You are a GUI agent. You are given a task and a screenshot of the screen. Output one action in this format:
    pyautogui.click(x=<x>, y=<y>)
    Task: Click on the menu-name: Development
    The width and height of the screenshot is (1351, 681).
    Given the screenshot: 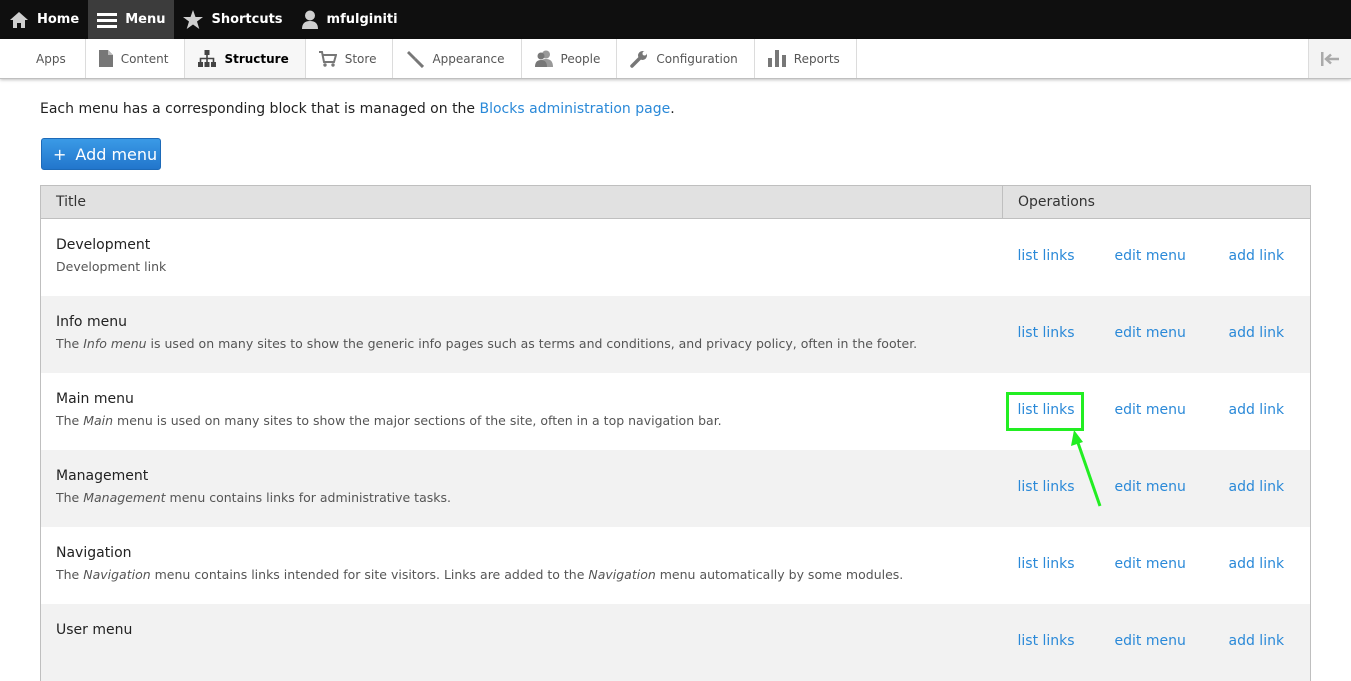 What is the action you would take?
    pyautogui.click(x=103, y=245)
    